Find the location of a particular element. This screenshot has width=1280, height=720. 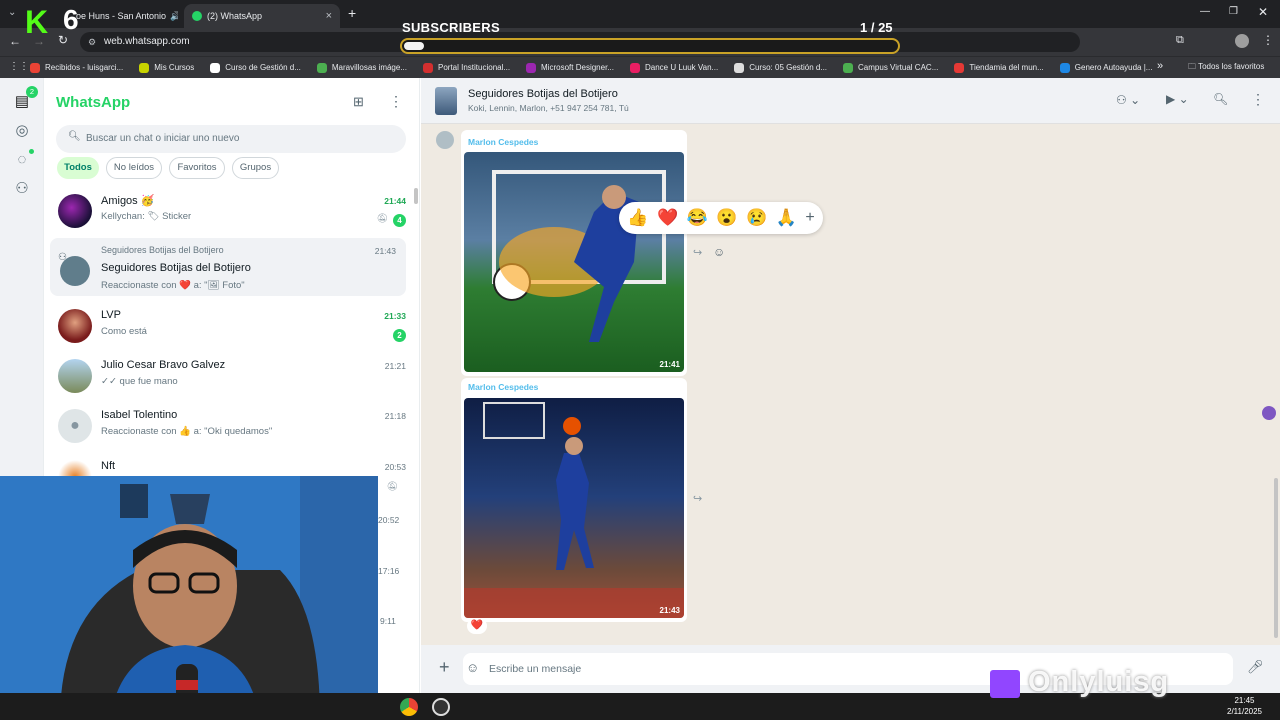

message-sender: Marlon Cespedes is located at coordinates (503, 387).